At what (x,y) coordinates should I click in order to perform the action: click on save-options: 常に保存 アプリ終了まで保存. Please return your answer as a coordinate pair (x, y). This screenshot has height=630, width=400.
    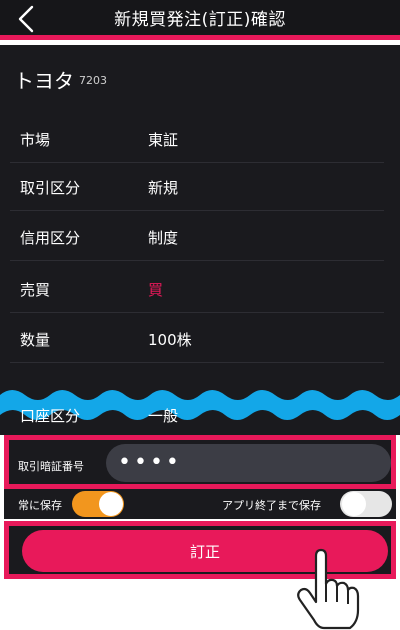
    Looking at the image, I should click on (200, 504).